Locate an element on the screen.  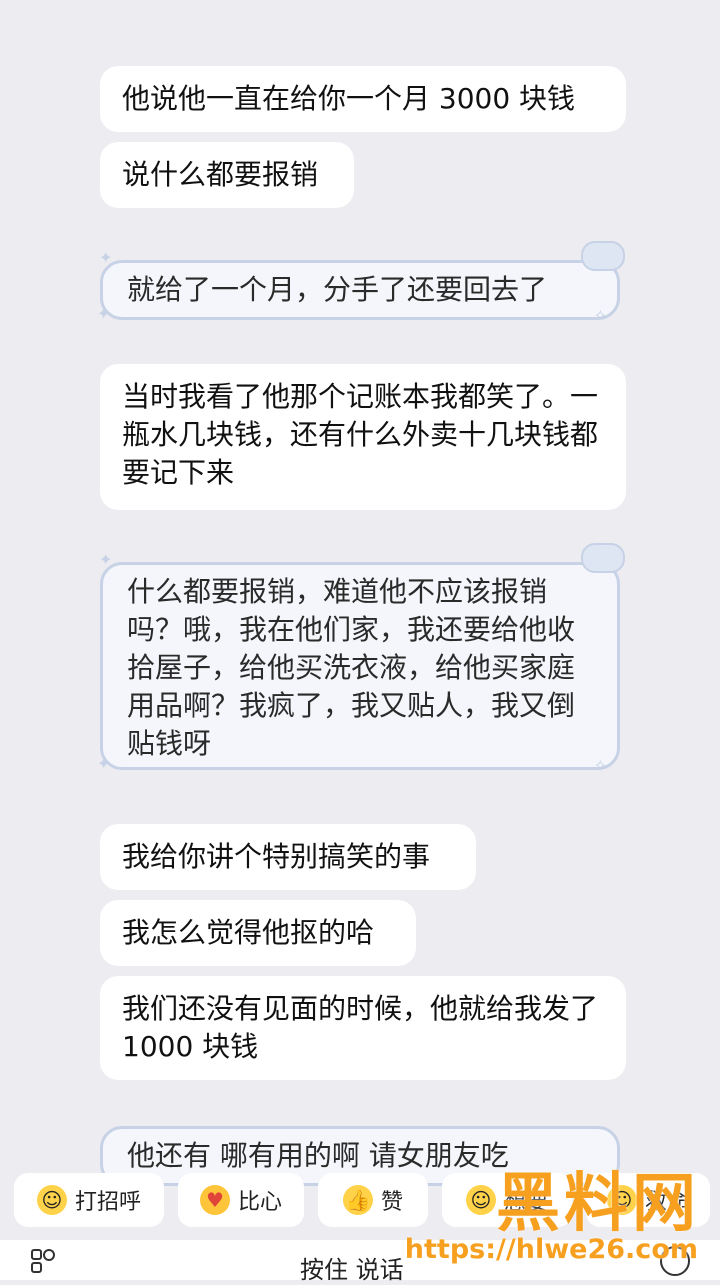
message-text: 我怎么觉得他抠的哈 is located at coordinates (248, 932).